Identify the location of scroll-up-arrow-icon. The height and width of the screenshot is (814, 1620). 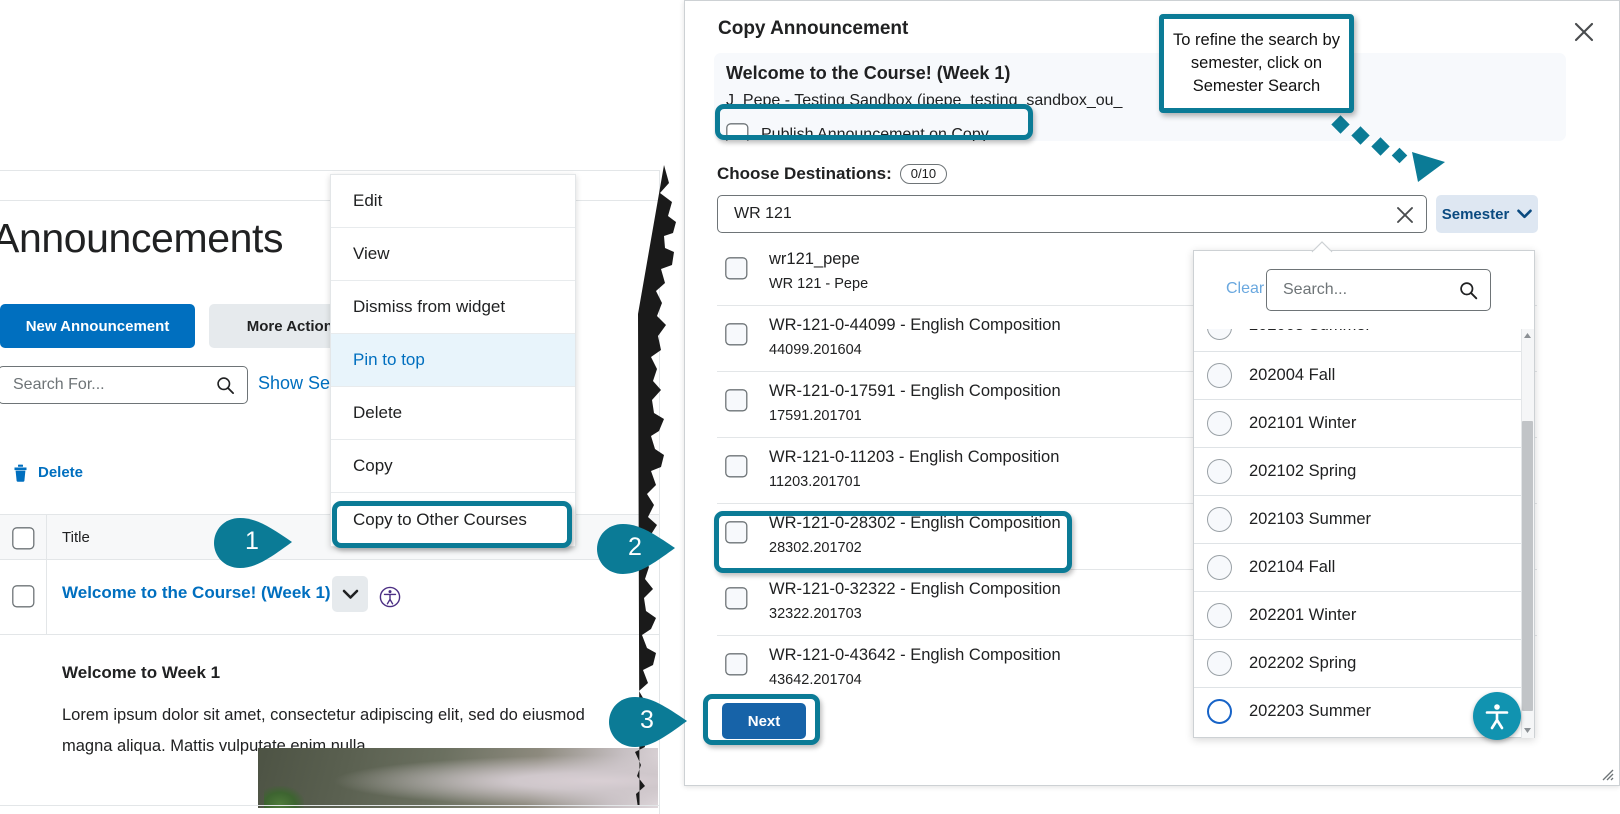
(1527, 336).